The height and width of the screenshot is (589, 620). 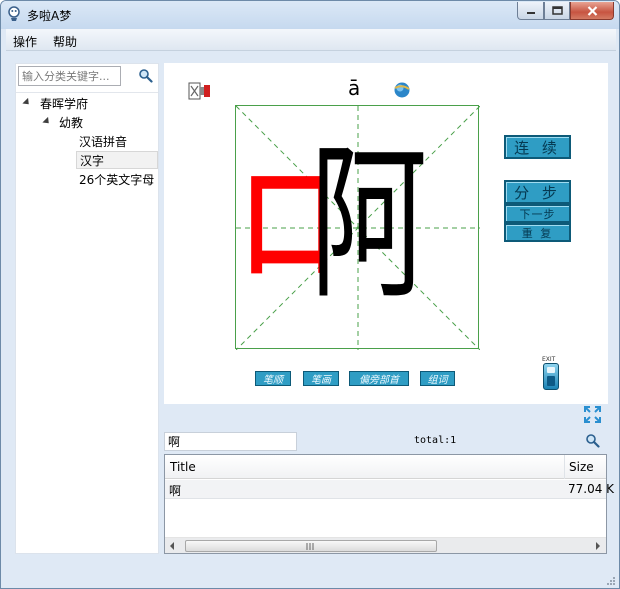 I want to click on fullscreen-icon, so click(x=592, y=414).